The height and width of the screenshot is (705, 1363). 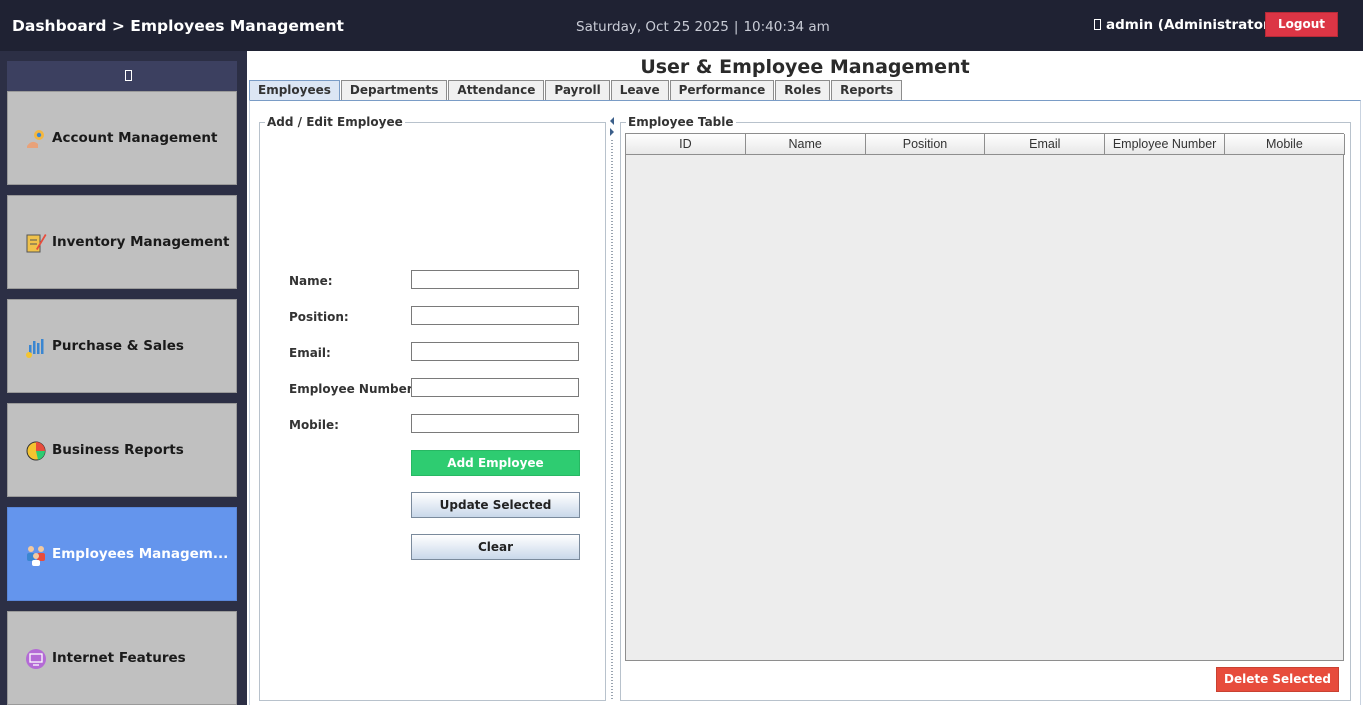 I want to click on column-header-employee-number: Employee Number, so click(x=1165, y=144).